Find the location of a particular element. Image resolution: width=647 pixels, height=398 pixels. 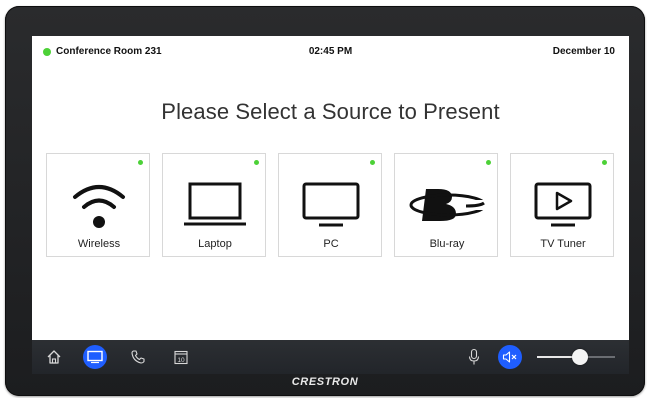

display-icon is located at coordinates (95, 357).